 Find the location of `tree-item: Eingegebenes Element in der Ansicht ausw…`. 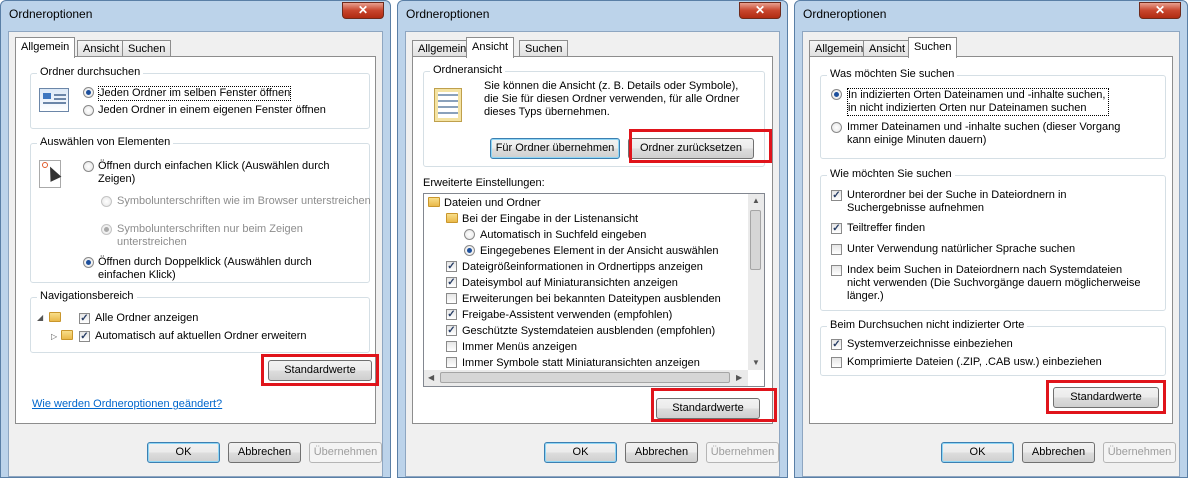

tree-item: Eingegebenes Element in der Ansicht ausw… is located at coordinates (599, 251).